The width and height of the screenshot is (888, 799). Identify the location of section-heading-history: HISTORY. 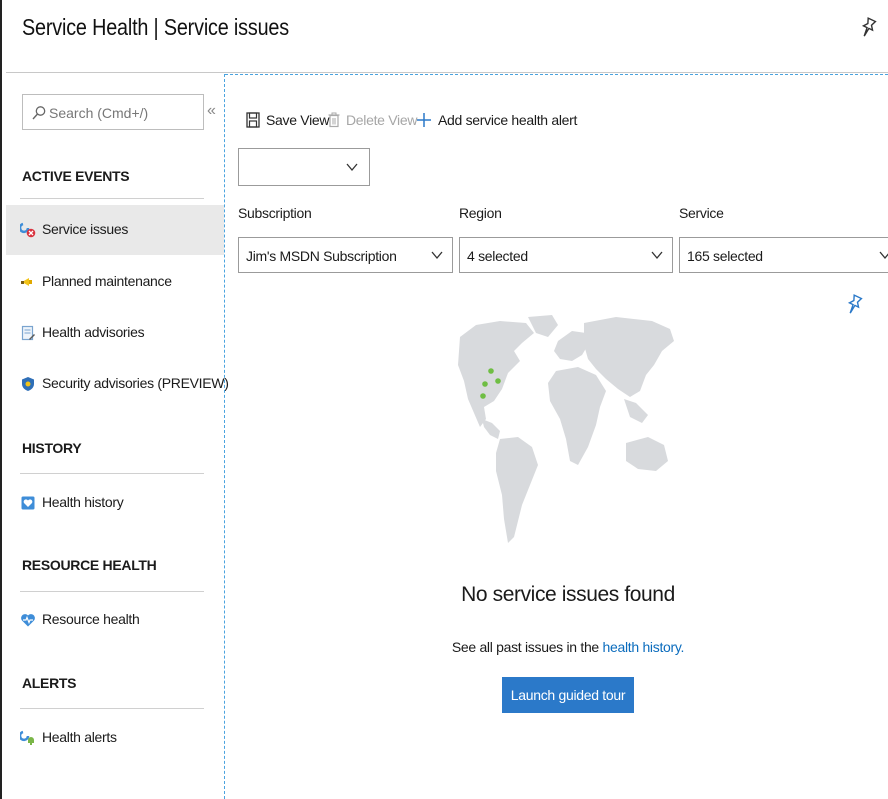
(52, 448).